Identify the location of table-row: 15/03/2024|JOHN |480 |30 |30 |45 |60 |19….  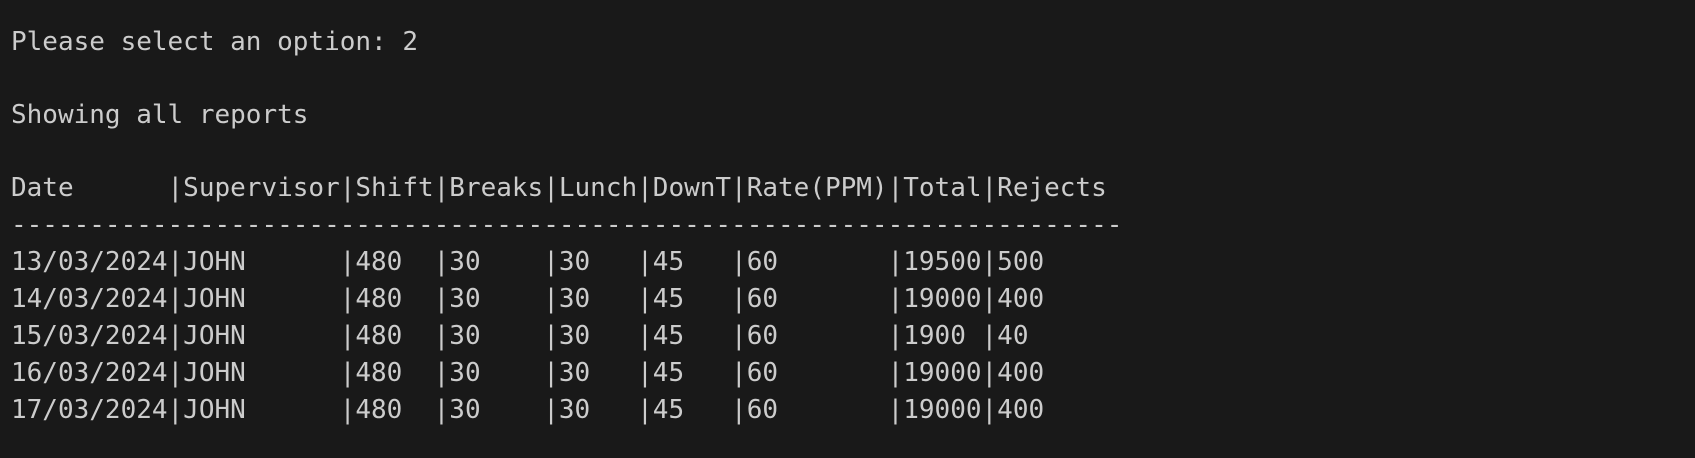
(520, 336).